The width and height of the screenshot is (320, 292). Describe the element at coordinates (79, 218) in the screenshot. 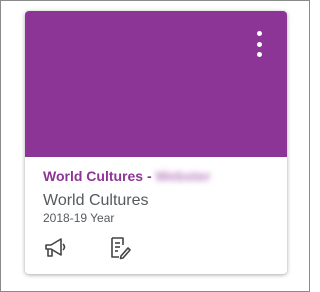

I see `course-card-term: 2018-19 Year` at that location.